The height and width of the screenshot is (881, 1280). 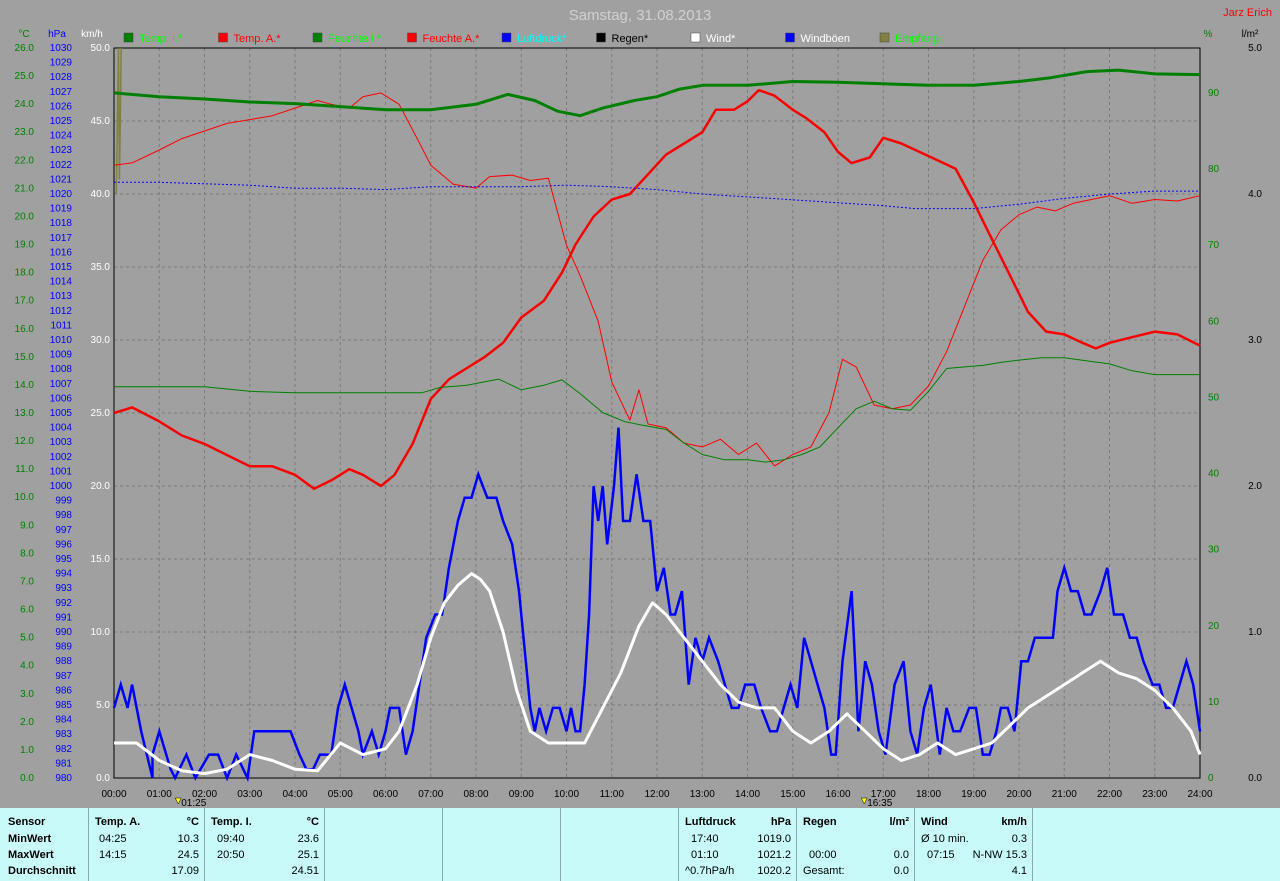 What do you see at coordinates (430, 794) in the screenshot?
I see `x-tick-label: 07:00` at bounding box center [430, 794].